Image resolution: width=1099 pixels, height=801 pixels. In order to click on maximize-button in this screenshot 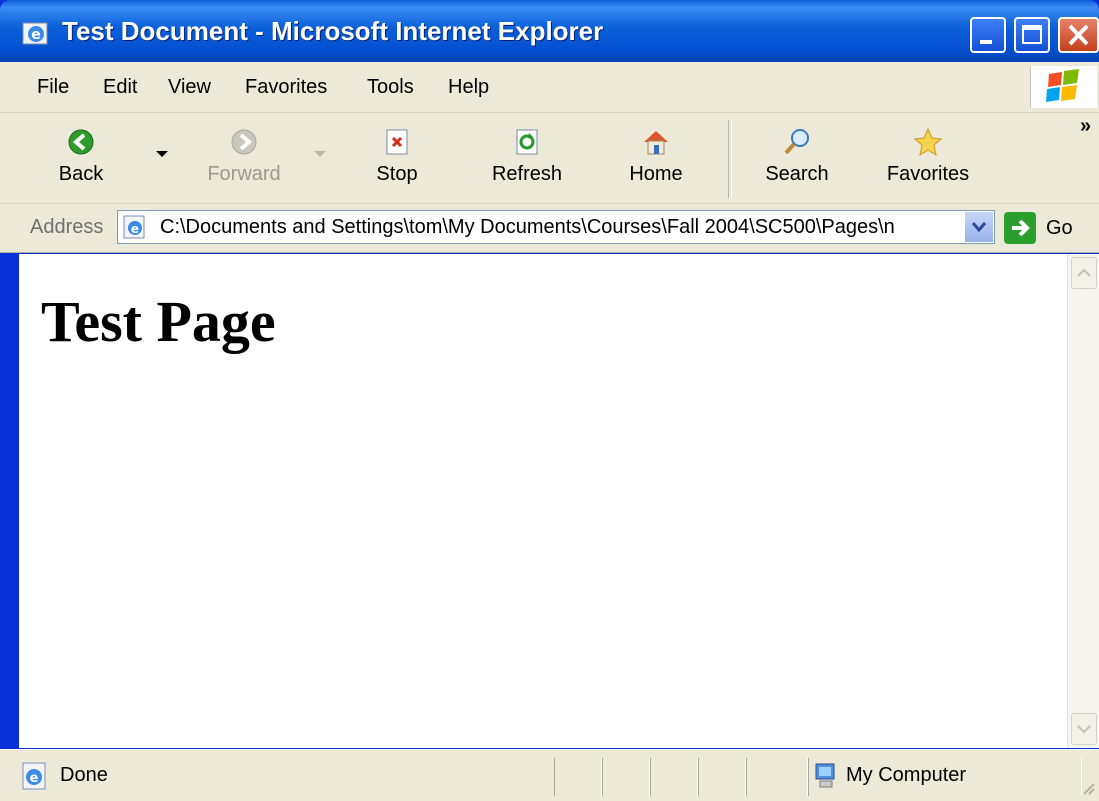, I will do `click(1032, 35)`.